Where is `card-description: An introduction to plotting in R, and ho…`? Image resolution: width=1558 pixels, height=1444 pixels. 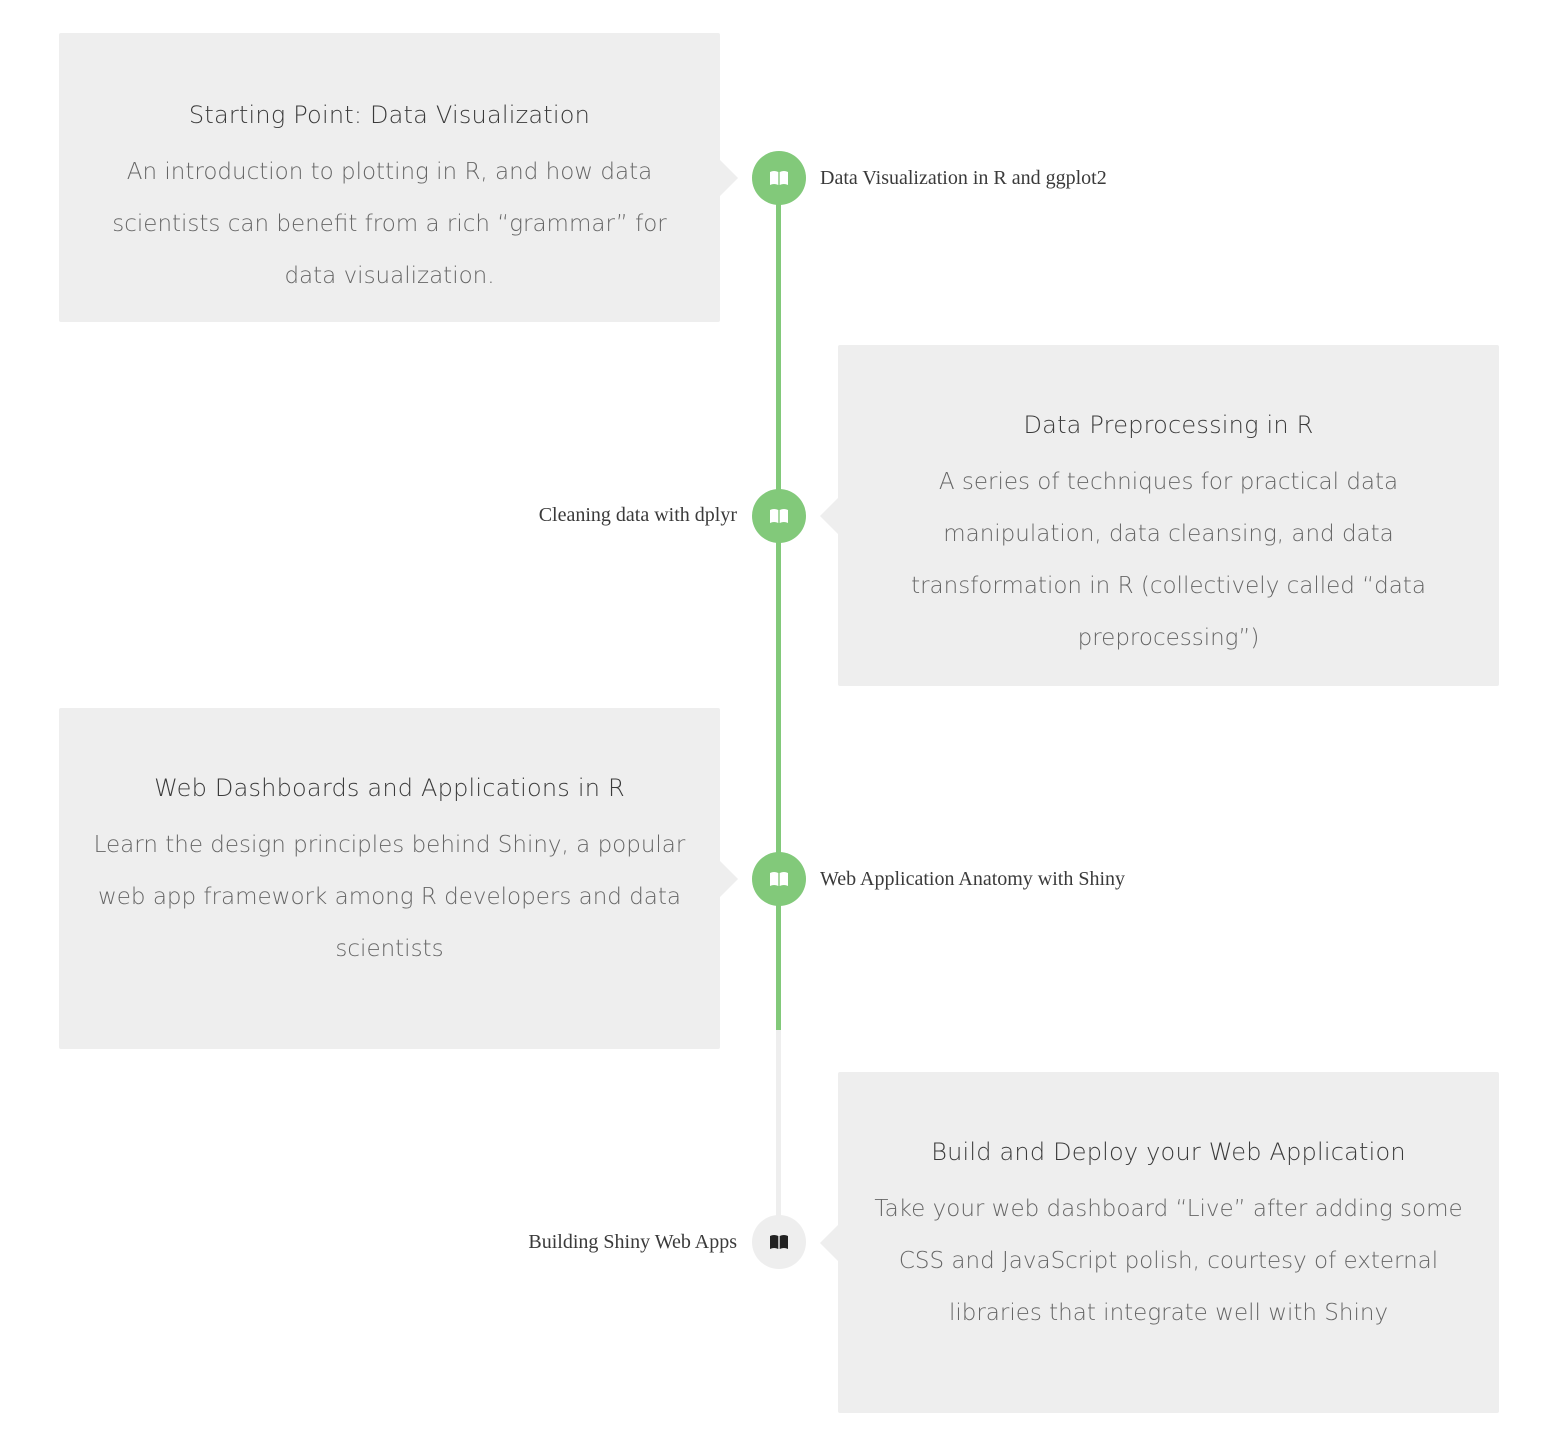 card-description: An introduction to plotting in R, and ho… is located at coordinates (389, 223).